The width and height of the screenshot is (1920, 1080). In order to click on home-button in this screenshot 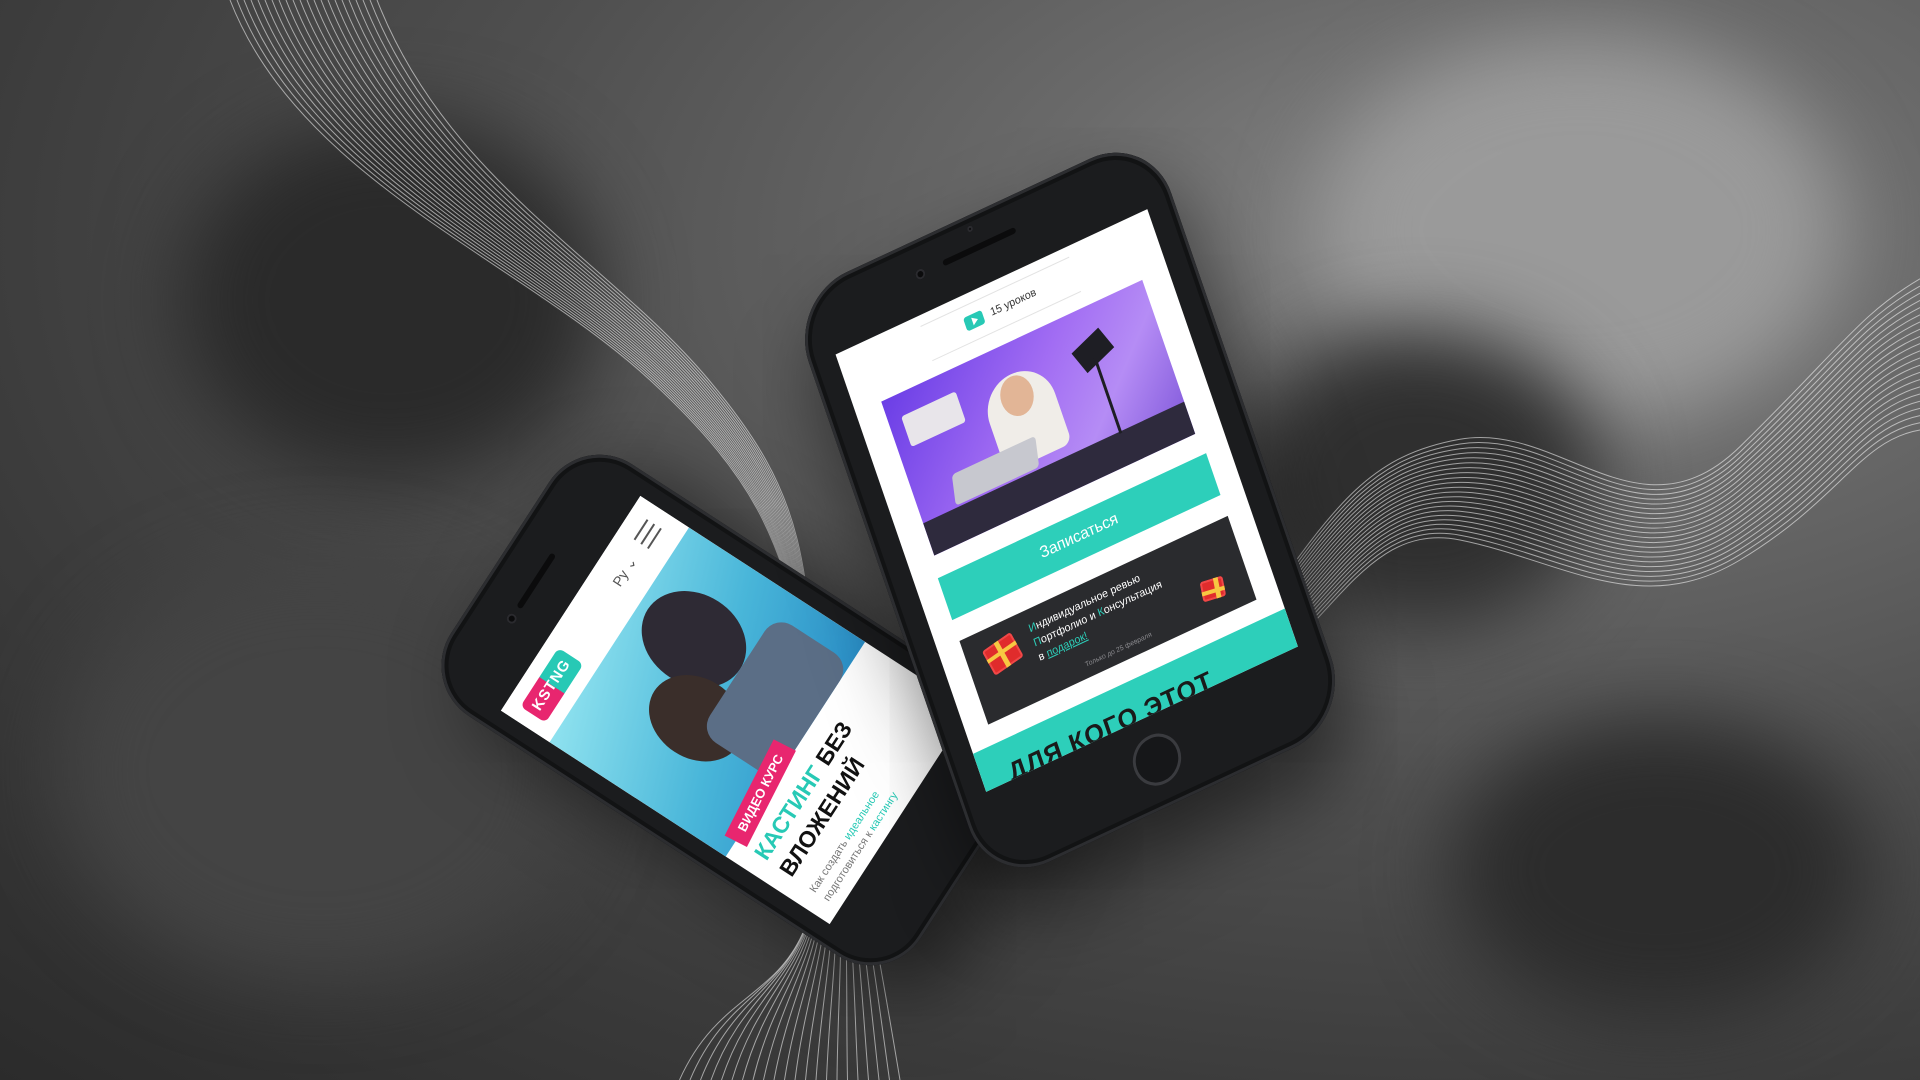, I will do `click(1157, 759)`.